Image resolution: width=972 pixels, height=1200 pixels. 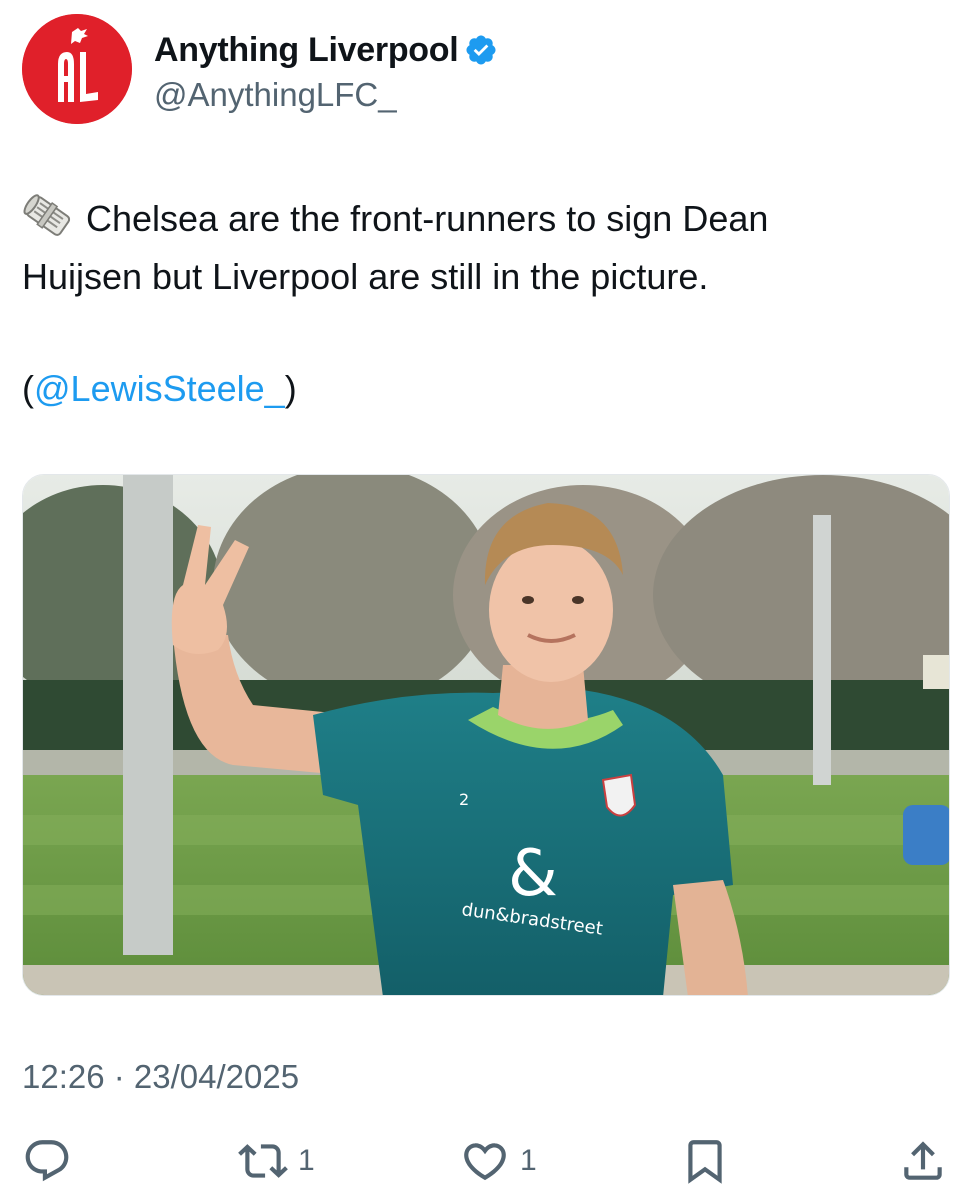 I want to click on bookmark-icon, so click(x=705, y=1162).